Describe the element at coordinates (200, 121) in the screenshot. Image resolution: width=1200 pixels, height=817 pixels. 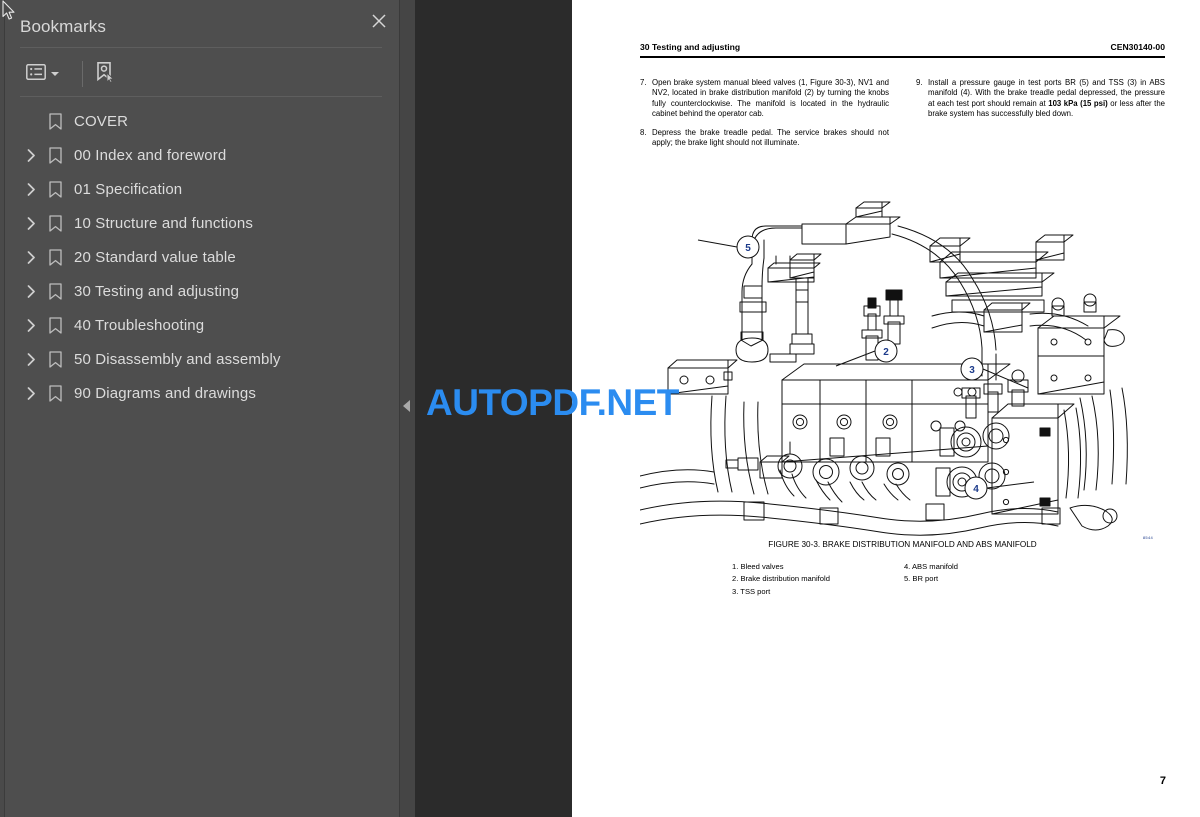
I see `bookmark-item: COVER` at that location.